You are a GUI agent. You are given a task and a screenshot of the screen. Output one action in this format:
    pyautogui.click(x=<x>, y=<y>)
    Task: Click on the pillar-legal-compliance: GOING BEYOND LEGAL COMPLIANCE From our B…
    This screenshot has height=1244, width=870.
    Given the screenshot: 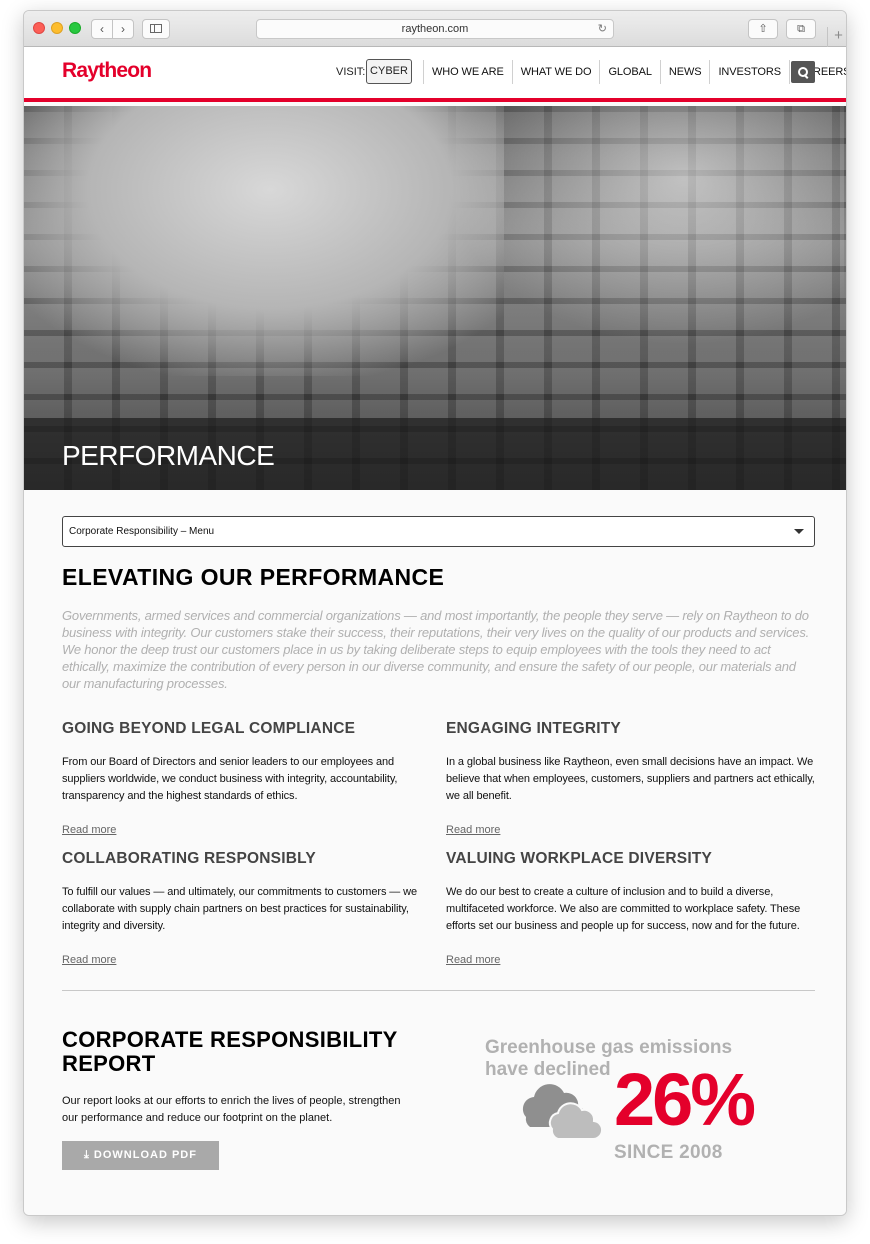 What is the action you would take?
    pyautogui.click(x=249, y=779)
    